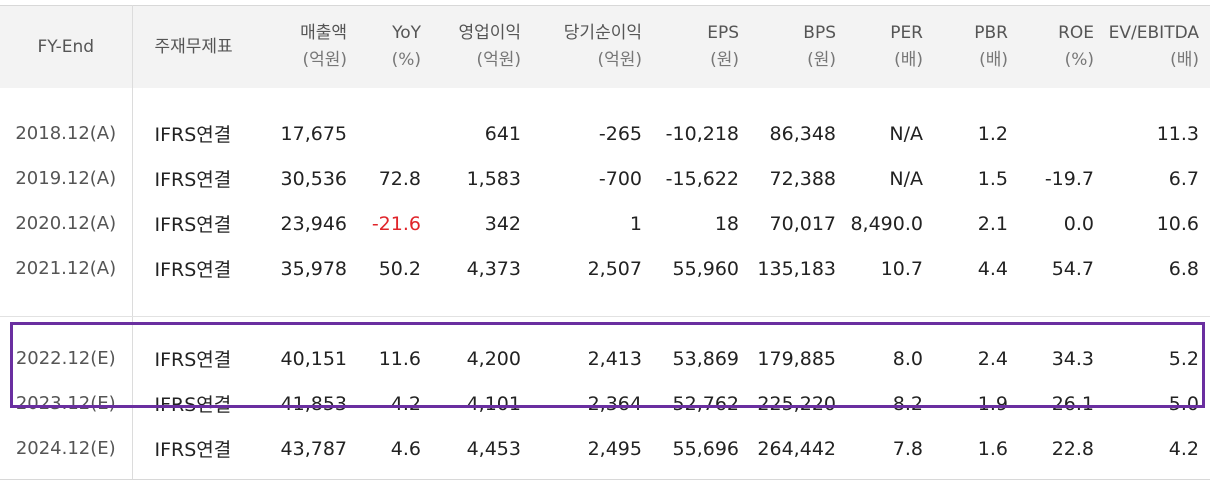 This screenshot has height=480, width=1210. Describe the element at coordinates (1183, 178) in the screenshot. I see `cell-ev-ebitda: 6.7` at that location.